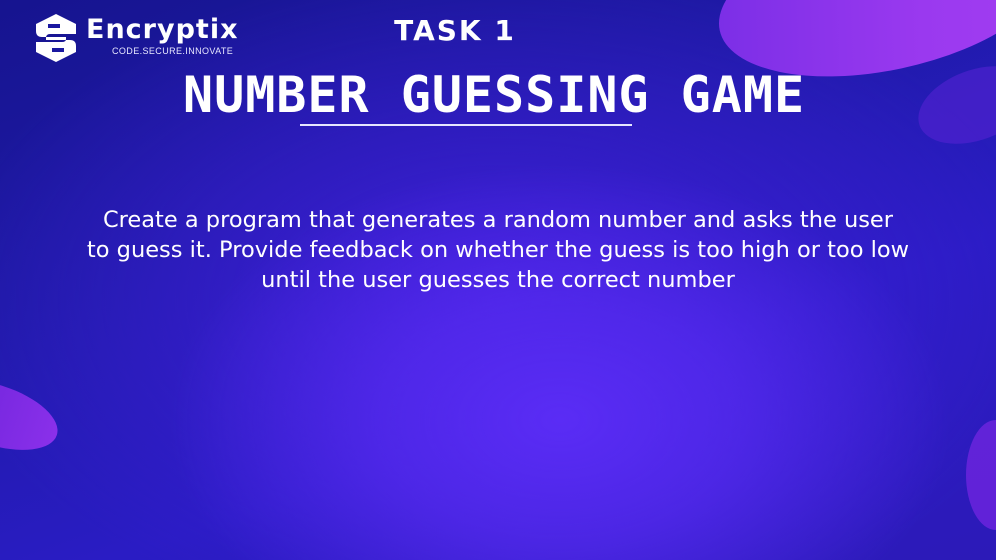  I want to click on decorative-blob-right, so click(981, 475).